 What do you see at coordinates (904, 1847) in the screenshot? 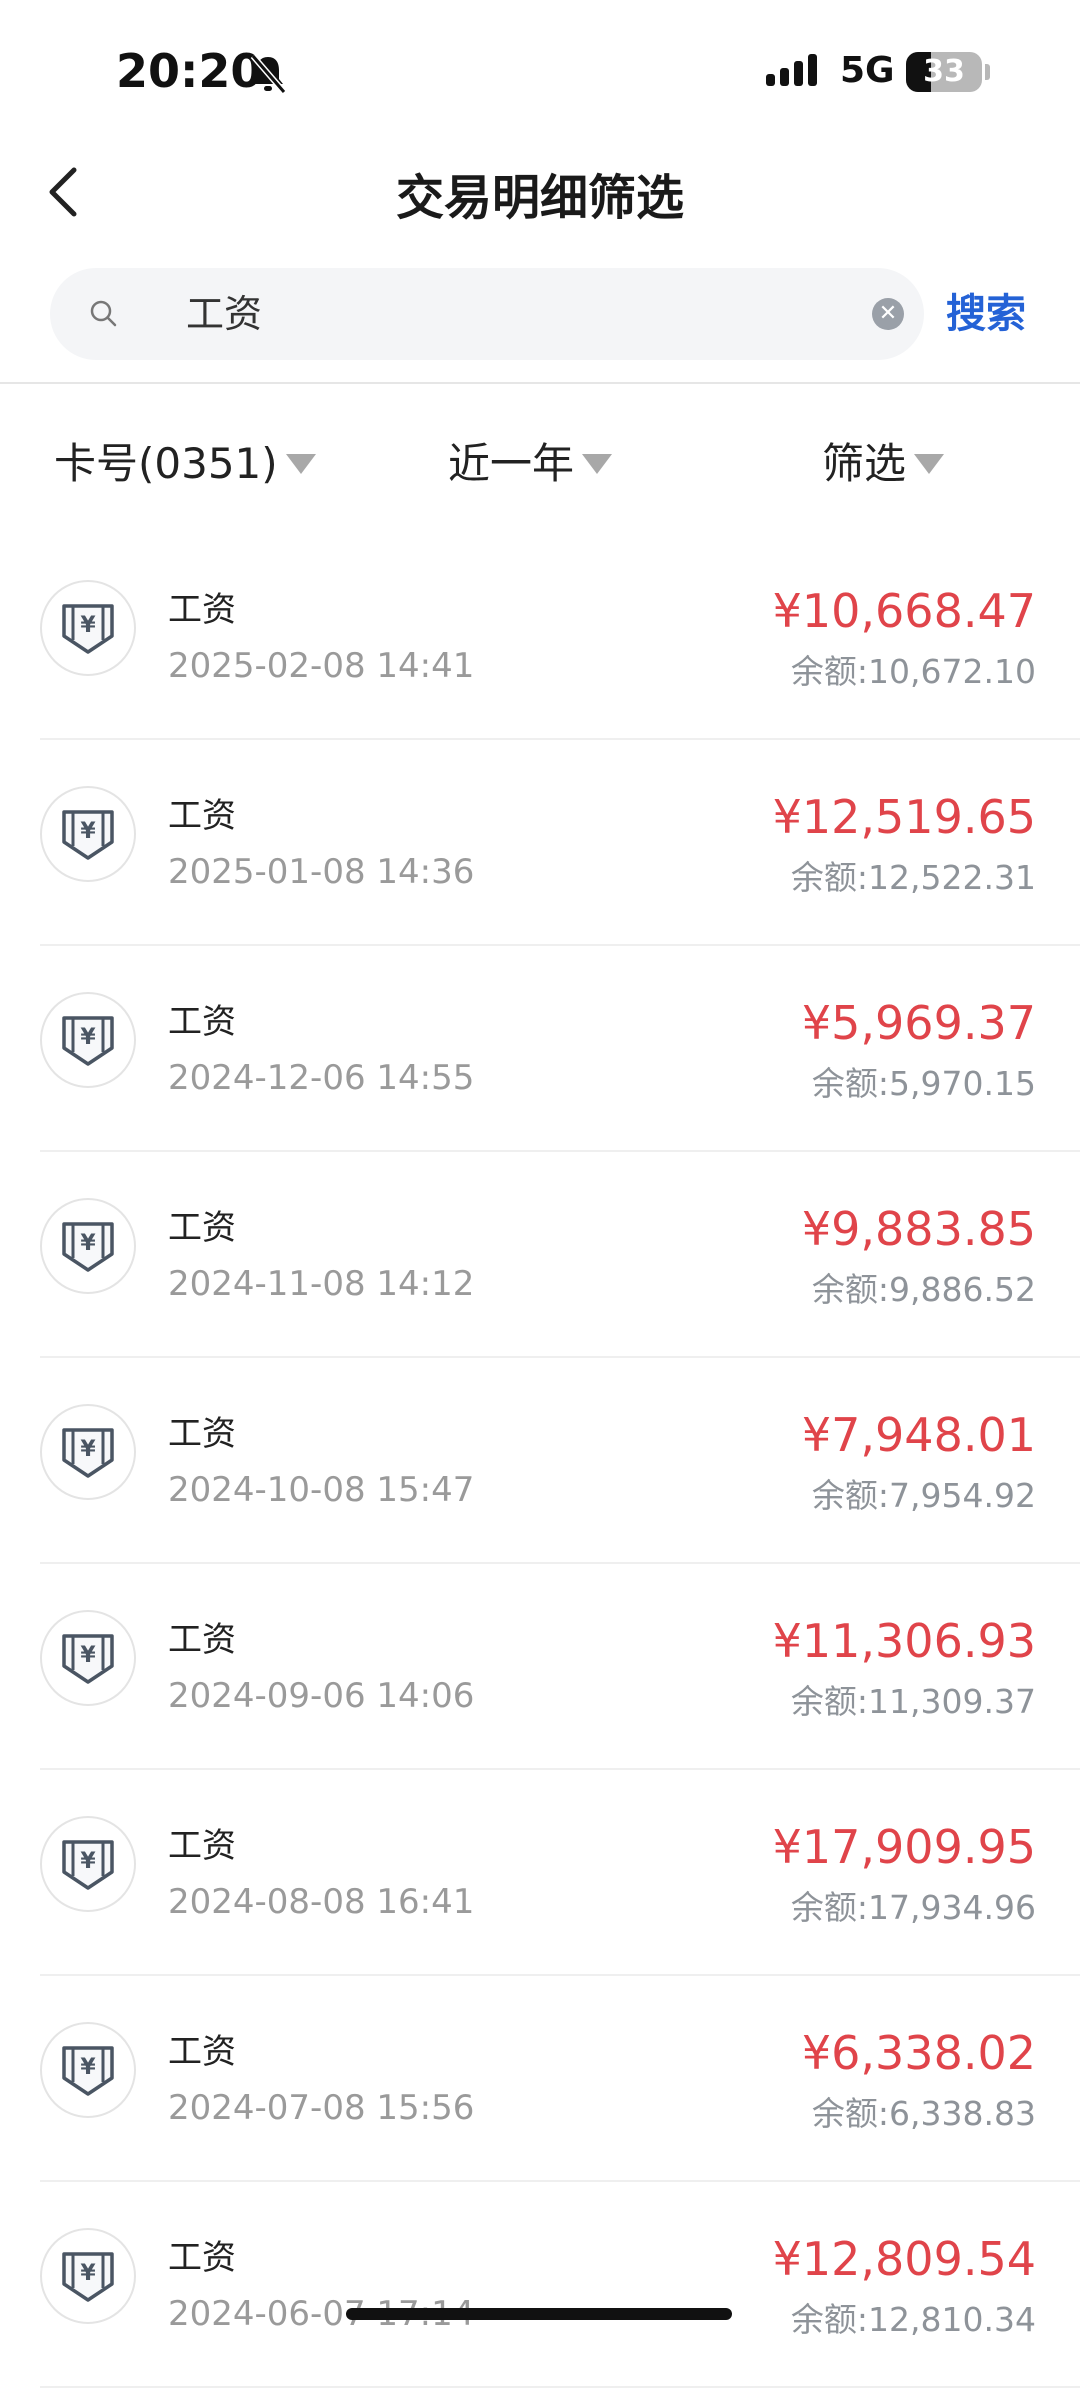
I see `transaction-amount: ¥17,909.95` at bounding box center [904, 1847].